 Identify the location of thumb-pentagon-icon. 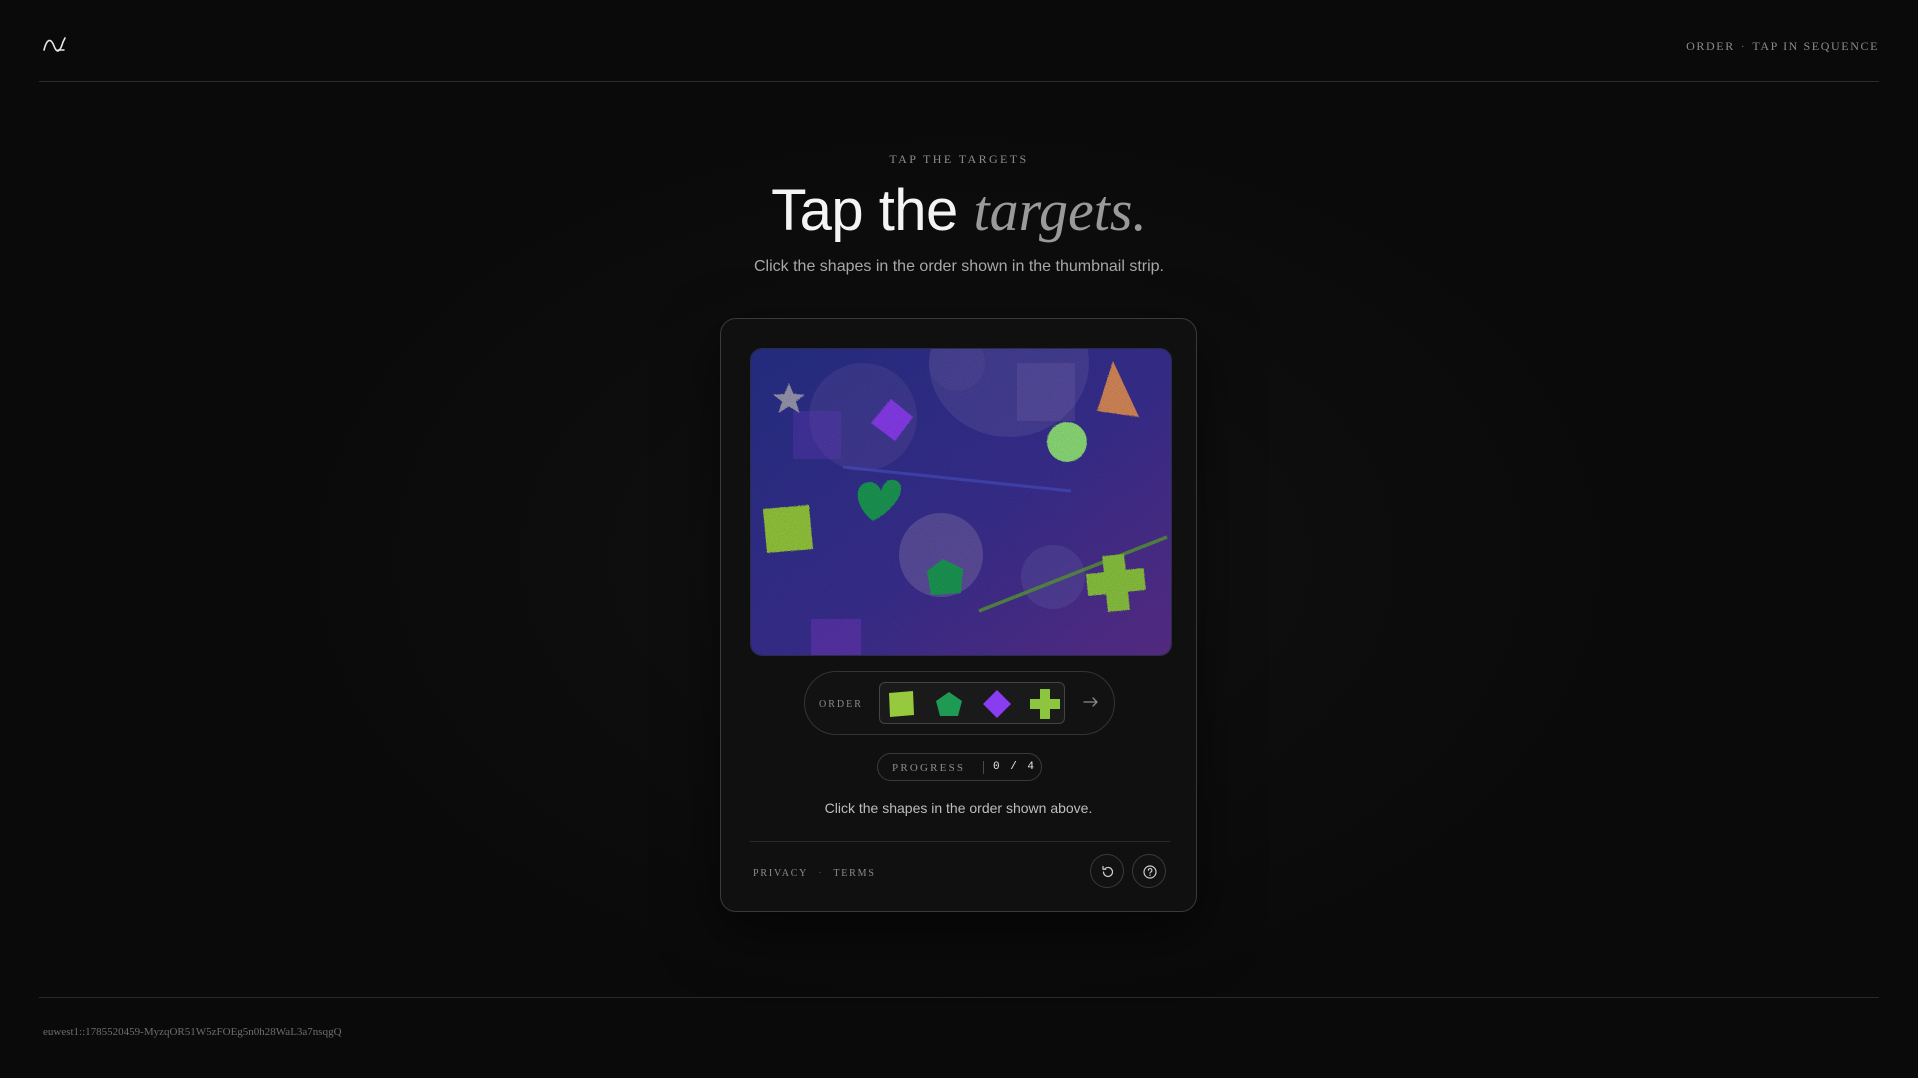
(949, 704).